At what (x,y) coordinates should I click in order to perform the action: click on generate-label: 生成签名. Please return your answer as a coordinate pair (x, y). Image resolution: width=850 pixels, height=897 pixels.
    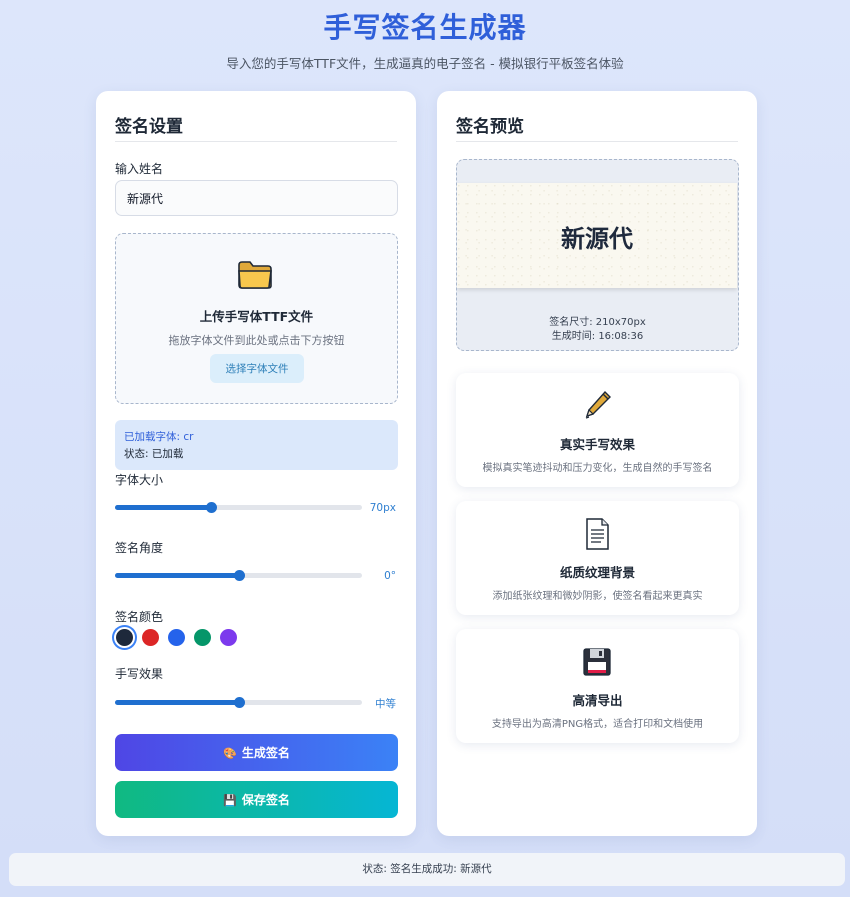
    Looking at the image, I should click on (265, 753).